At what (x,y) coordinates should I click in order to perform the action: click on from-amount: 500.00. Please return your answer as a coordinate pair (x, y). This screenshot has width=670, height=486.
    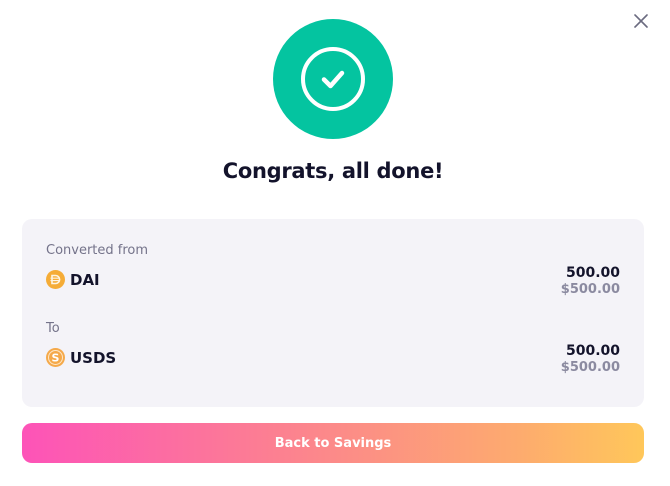
    Looking at the image, I should click on (592, 273).